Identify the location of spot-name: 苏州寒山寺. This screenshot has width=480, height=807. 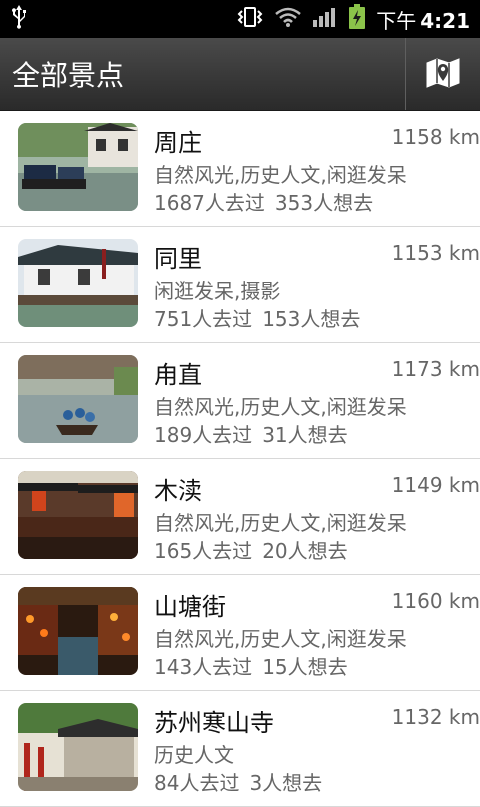
(214, 723).